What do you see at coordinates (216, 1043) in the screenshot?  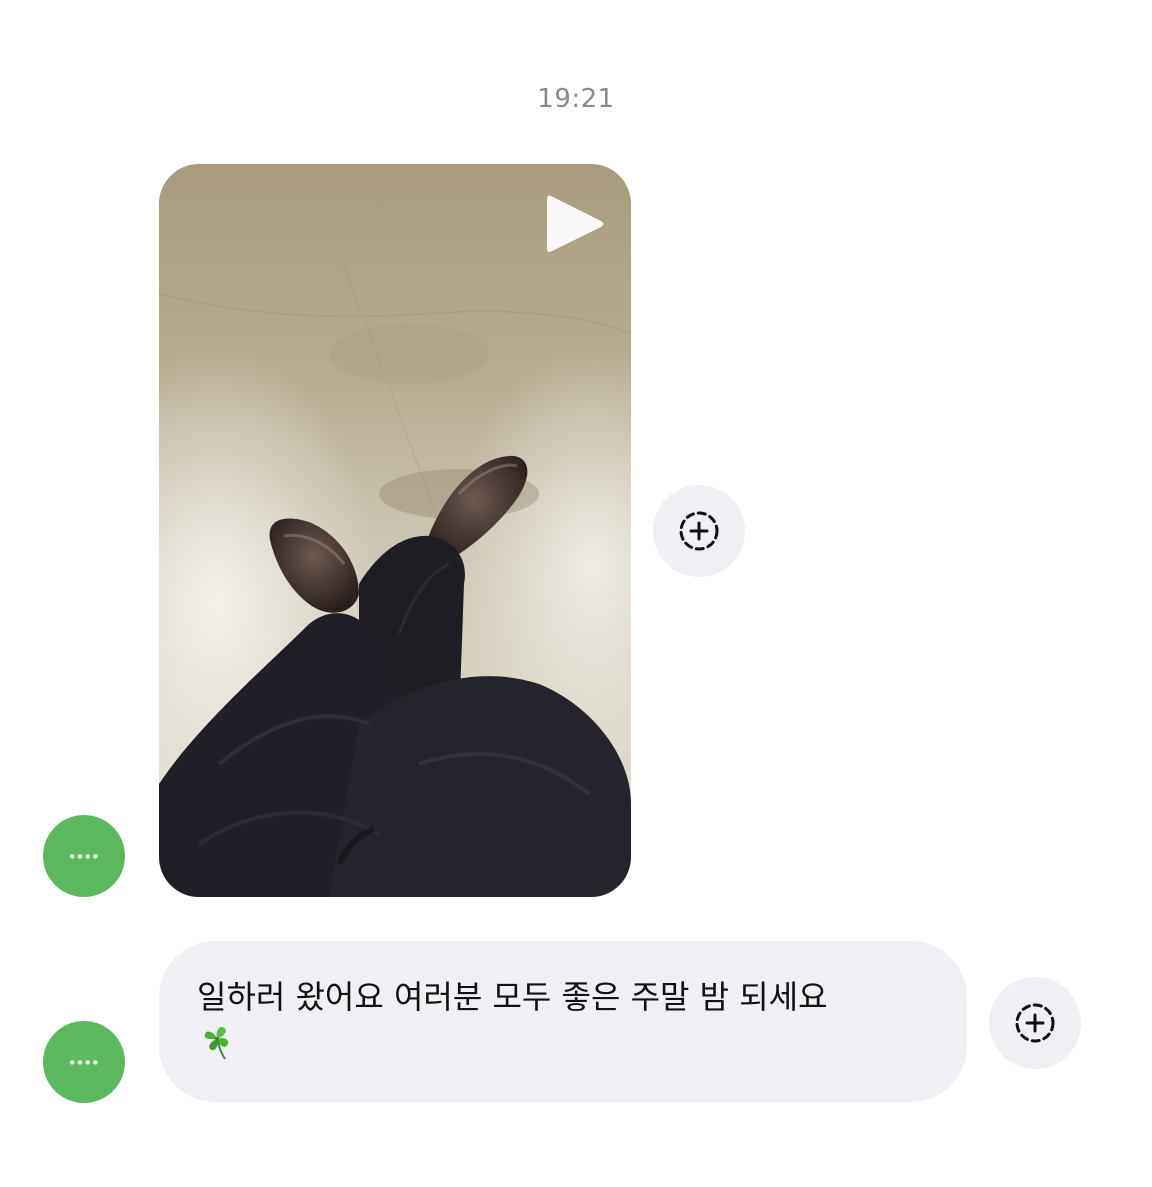 I see `four-leaf-clover-icon` at bounding box center [216, 1043].